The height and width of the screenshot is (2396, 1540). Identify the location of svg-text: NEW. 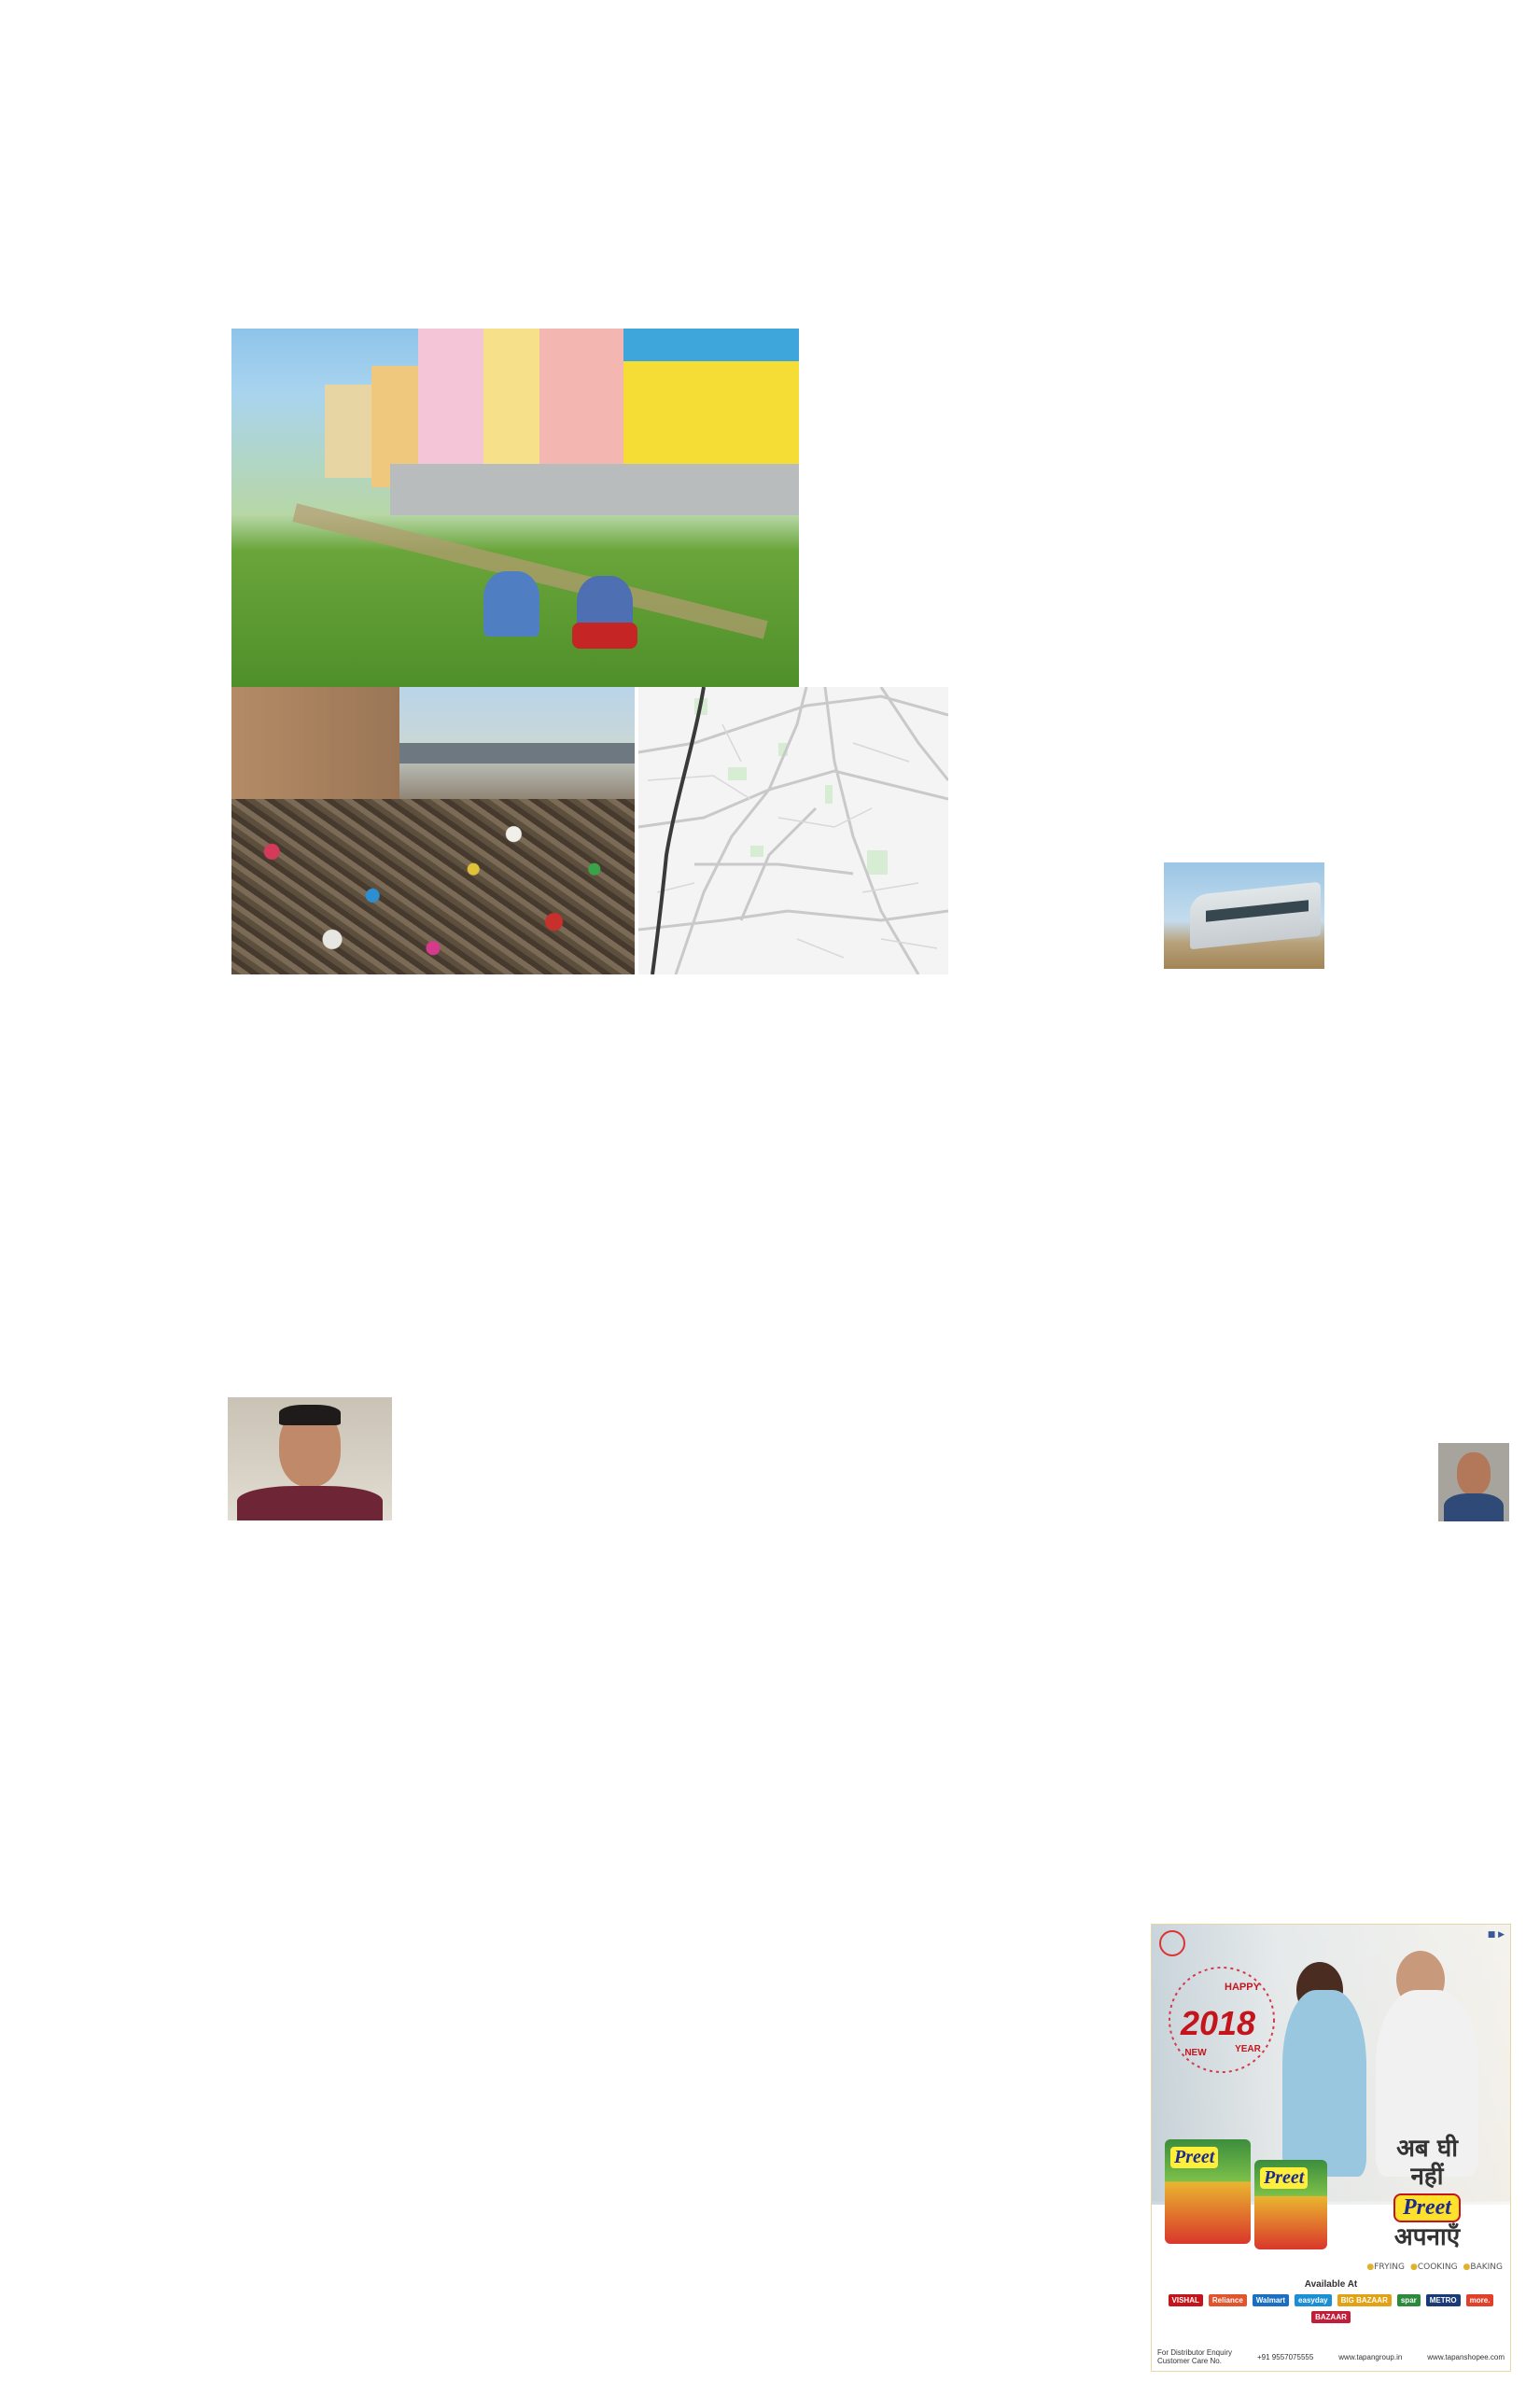
(1195, 2053).